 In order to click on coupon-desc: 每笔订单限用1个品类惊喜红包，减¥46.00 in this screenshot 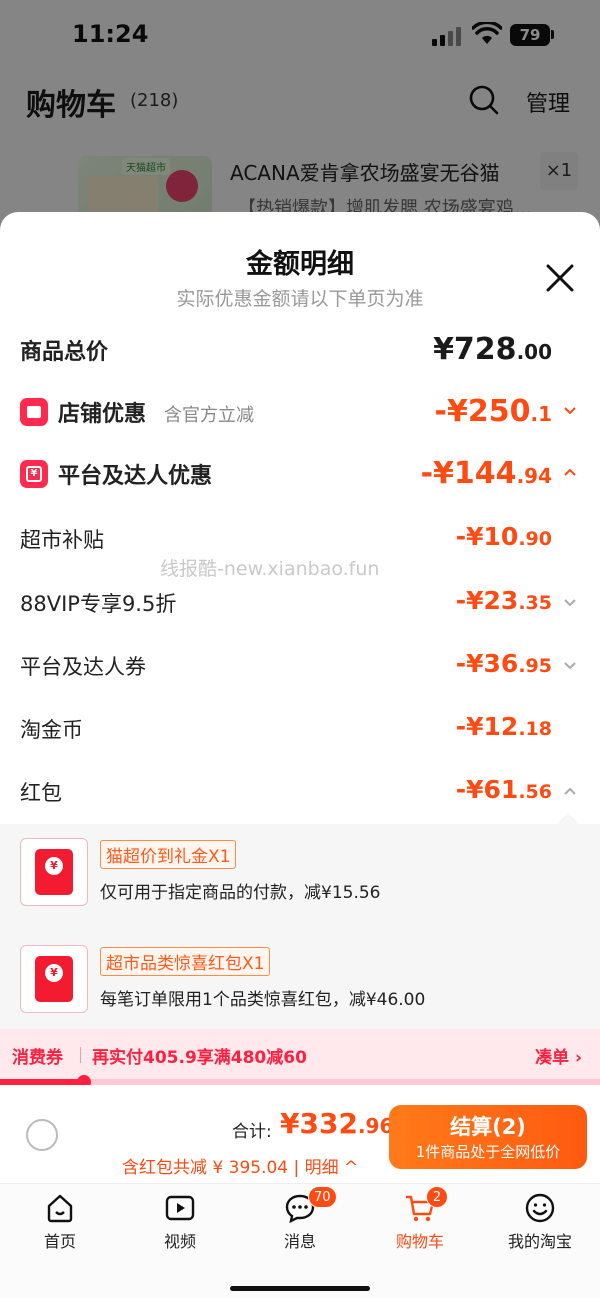, I will do `click(263, 1000)`.